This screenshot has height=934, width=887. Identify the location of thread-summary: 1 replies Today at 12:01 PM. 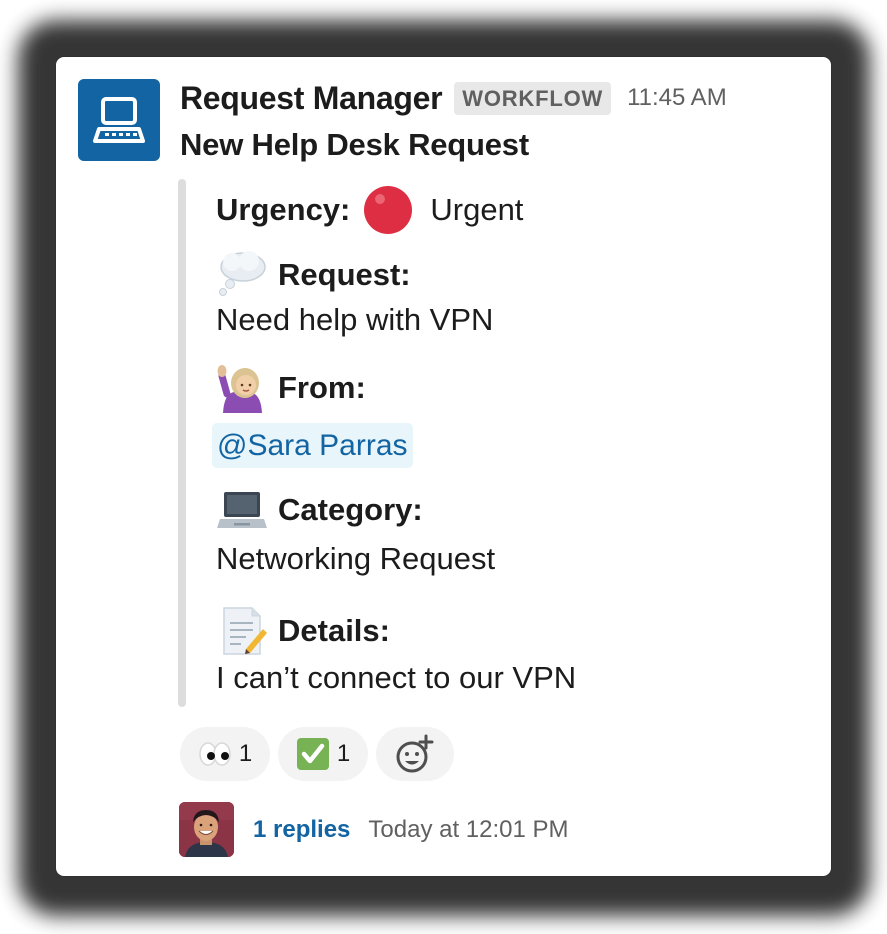
(374, 829).